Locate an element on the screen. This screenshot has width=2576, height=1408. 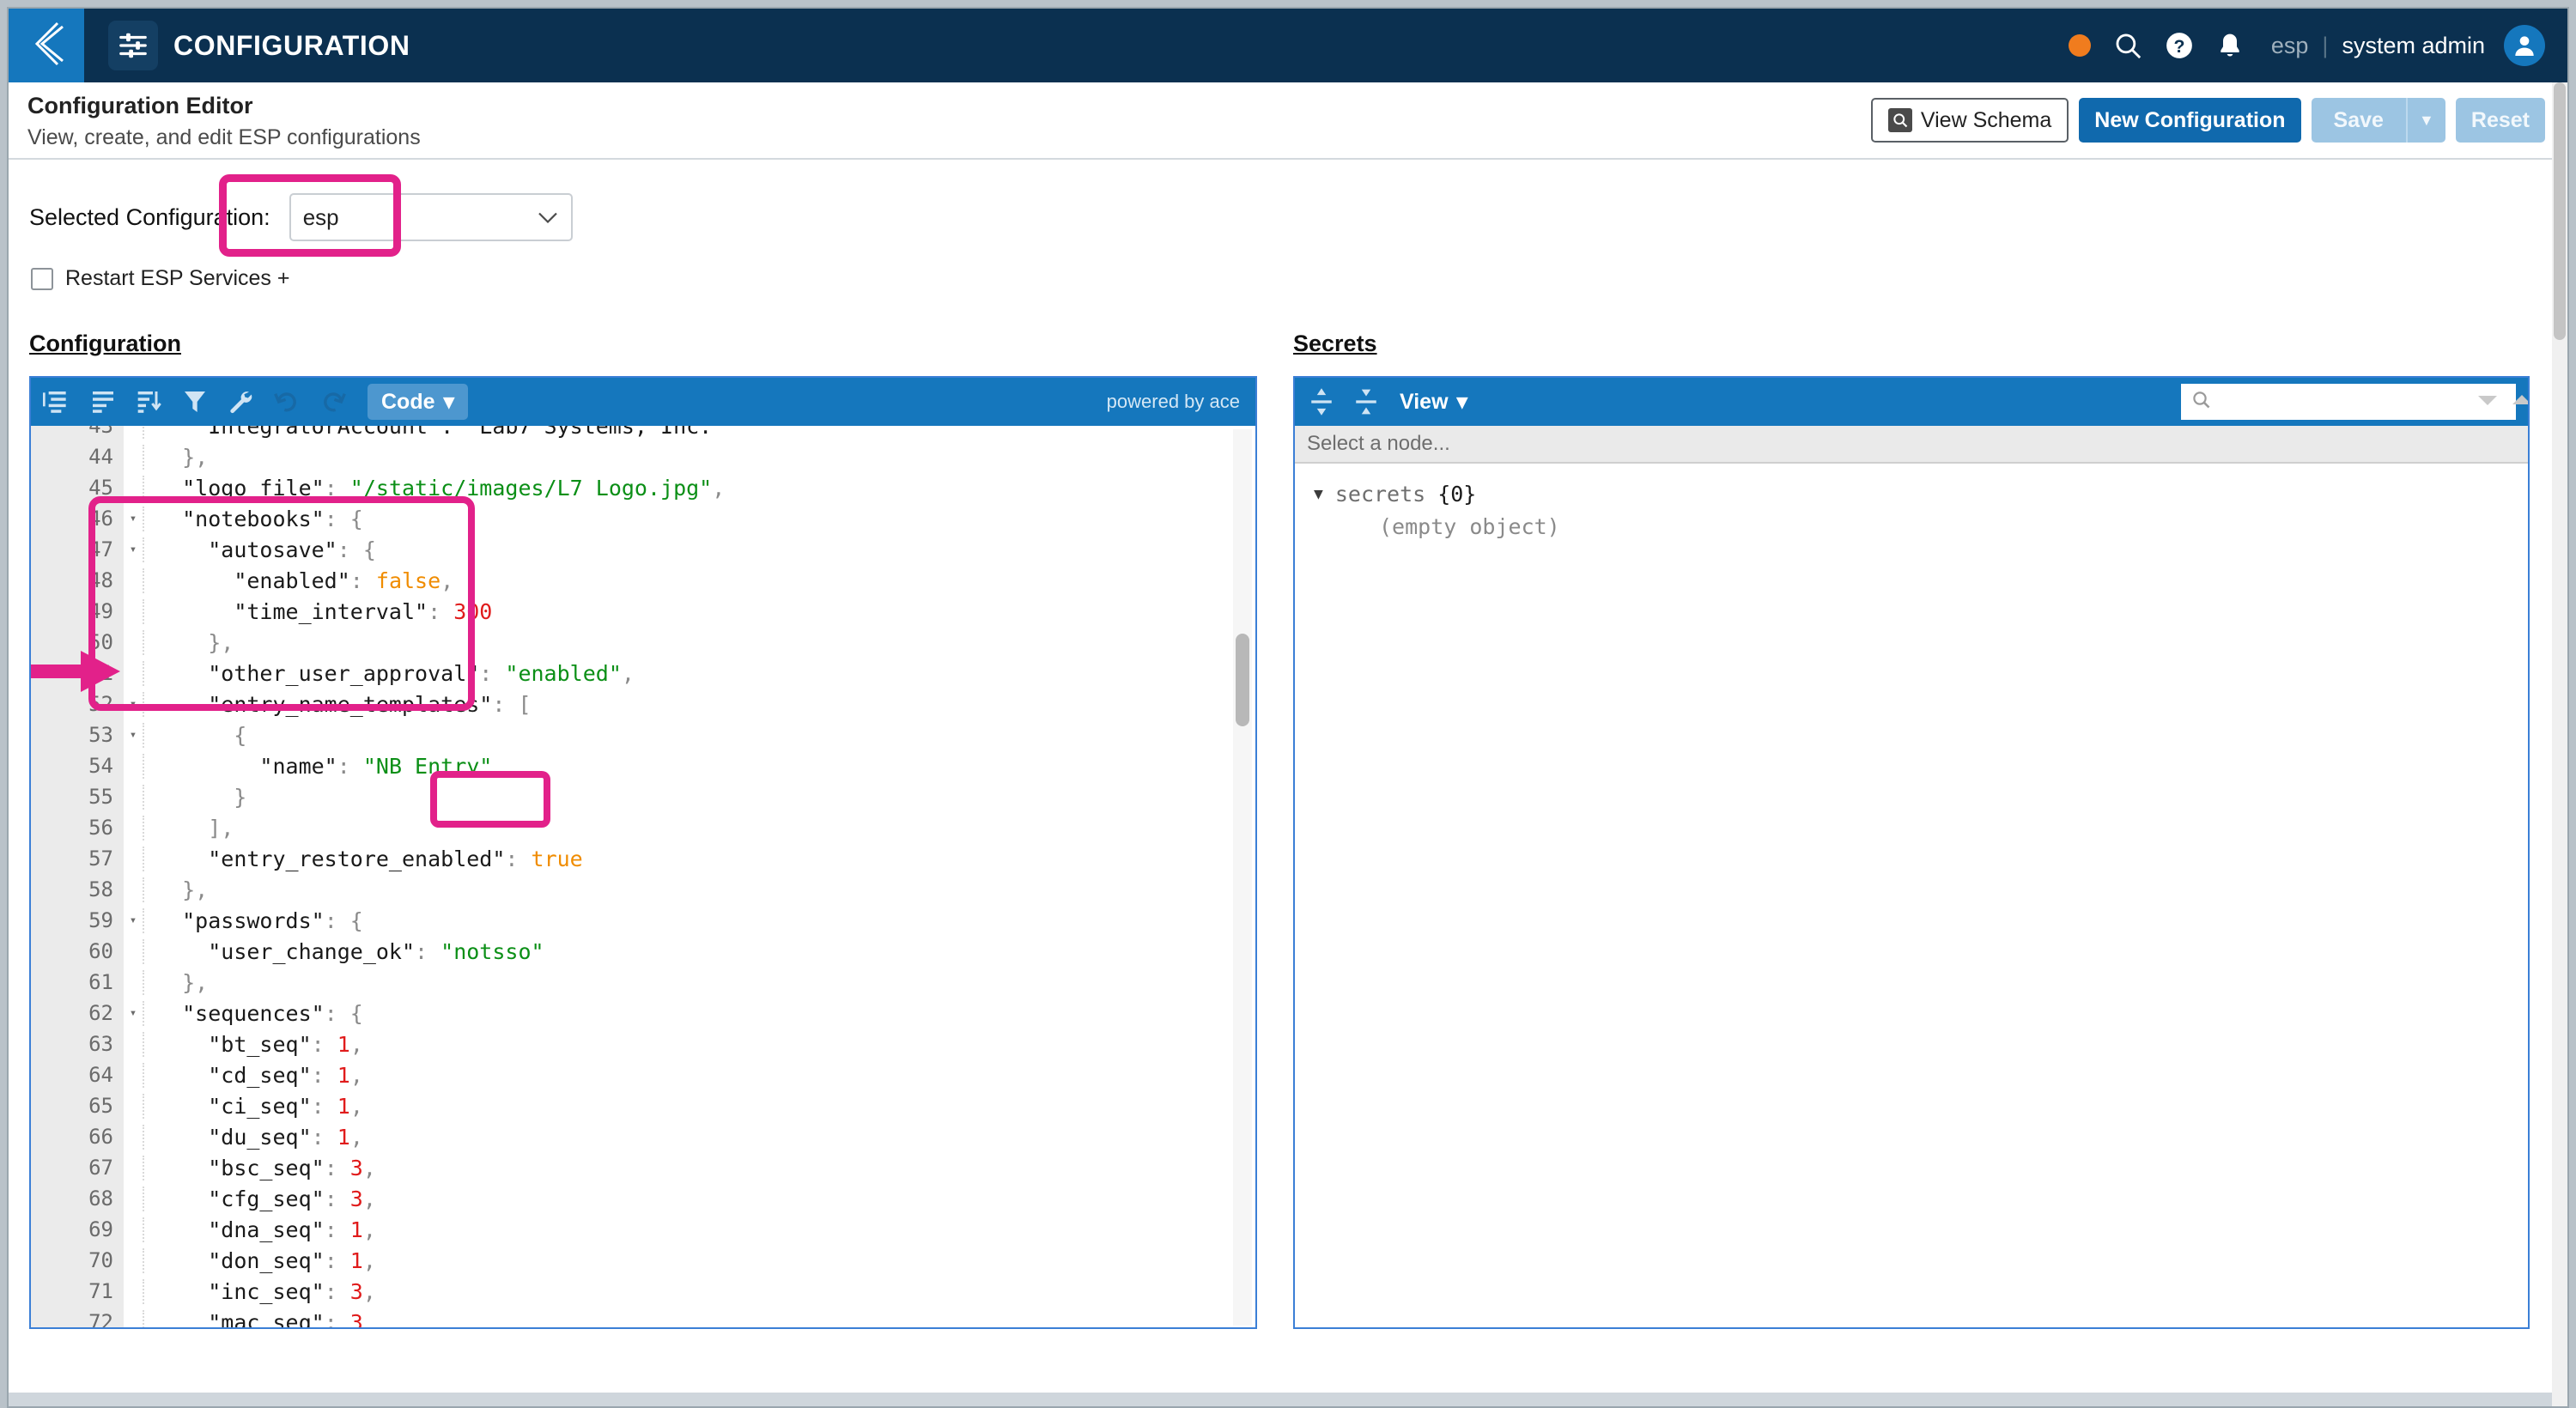
code-line: 66 "du_seq": 1, is located at coordinates (643, 1136).